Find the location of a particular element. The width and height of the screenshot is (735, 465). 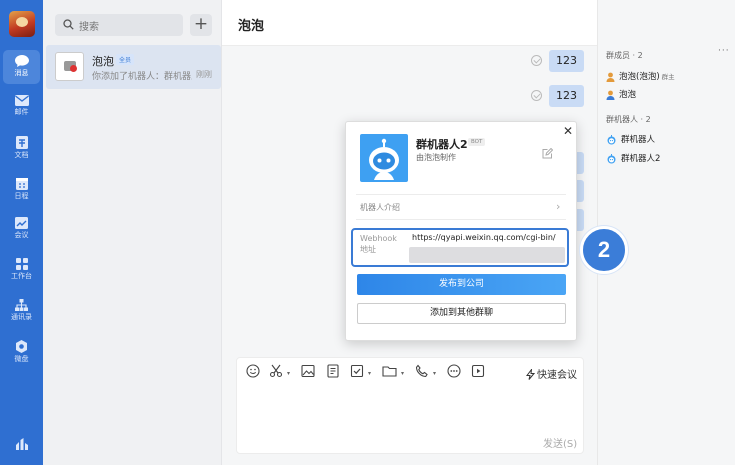

bot-creator: 由泡泡制作 is located at coordinates (436, 157).